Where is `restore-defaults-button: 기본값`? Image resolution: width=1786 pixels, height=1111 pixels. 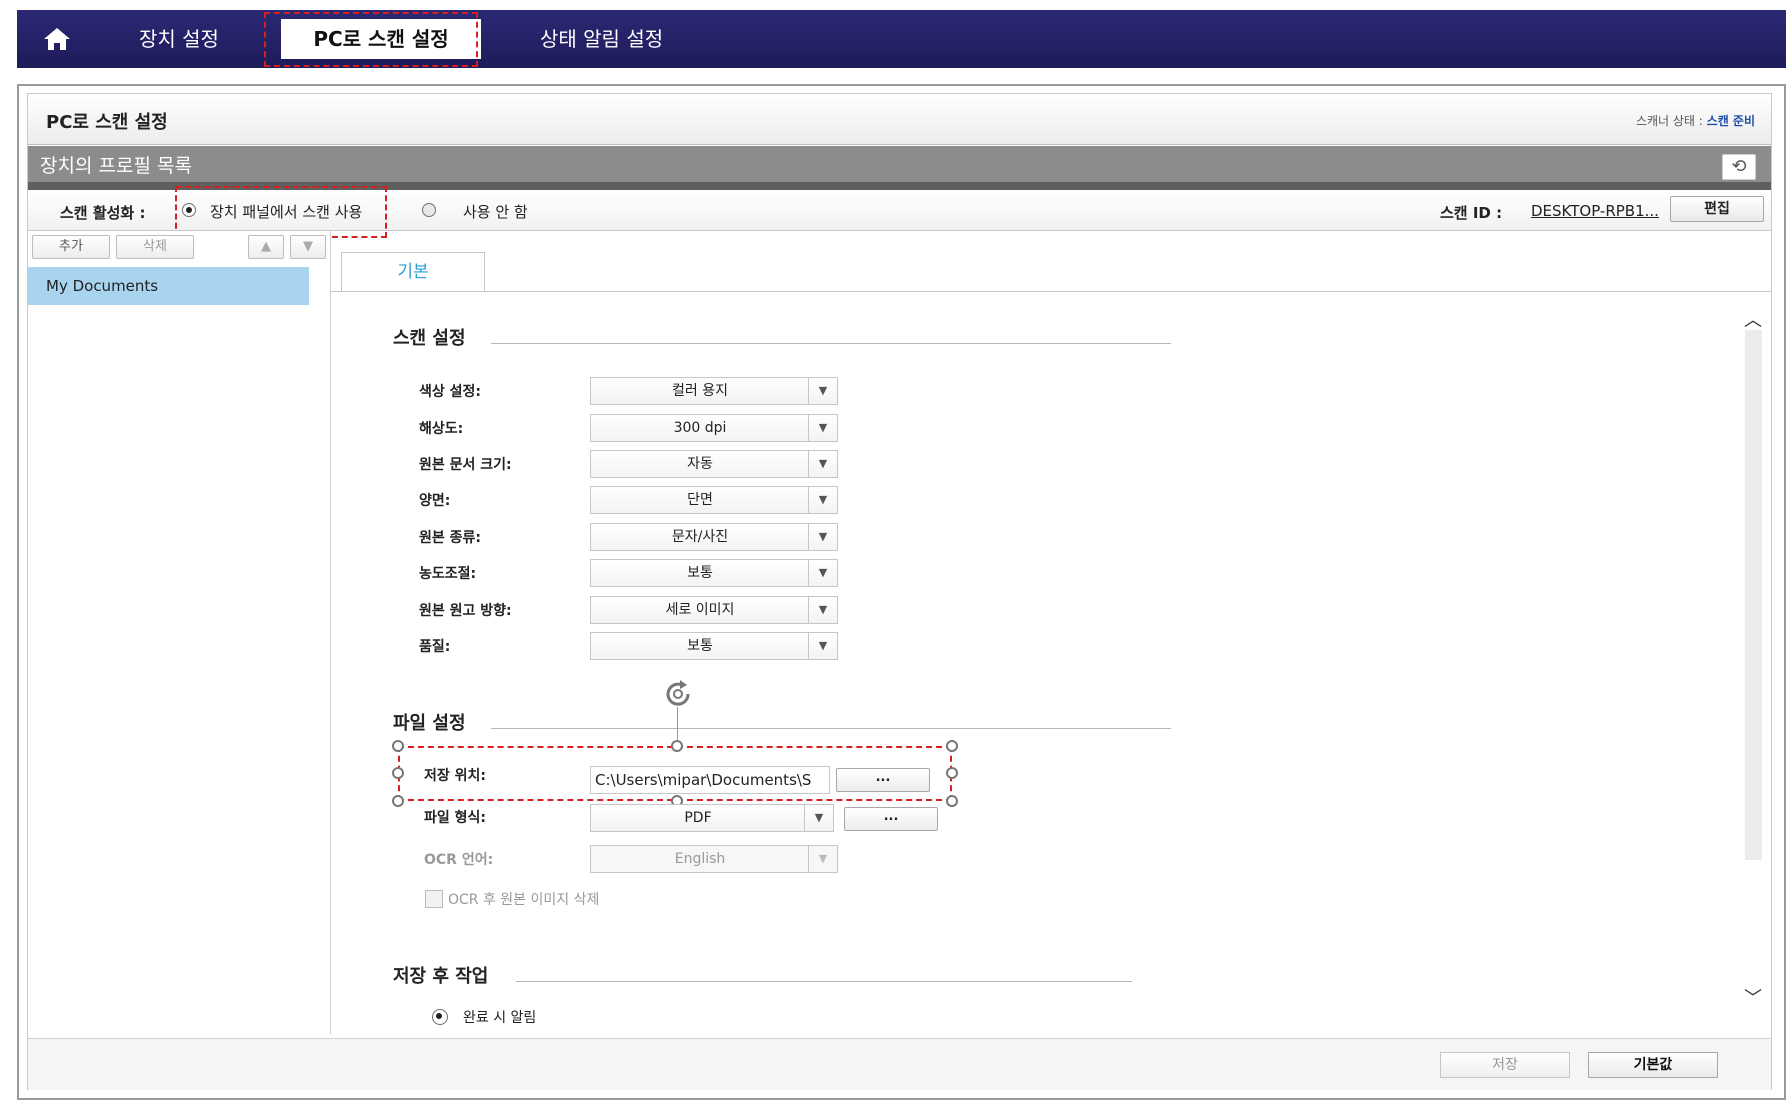 restore-defaults-button: 기본값 is located at coordinates (1653, 1065).